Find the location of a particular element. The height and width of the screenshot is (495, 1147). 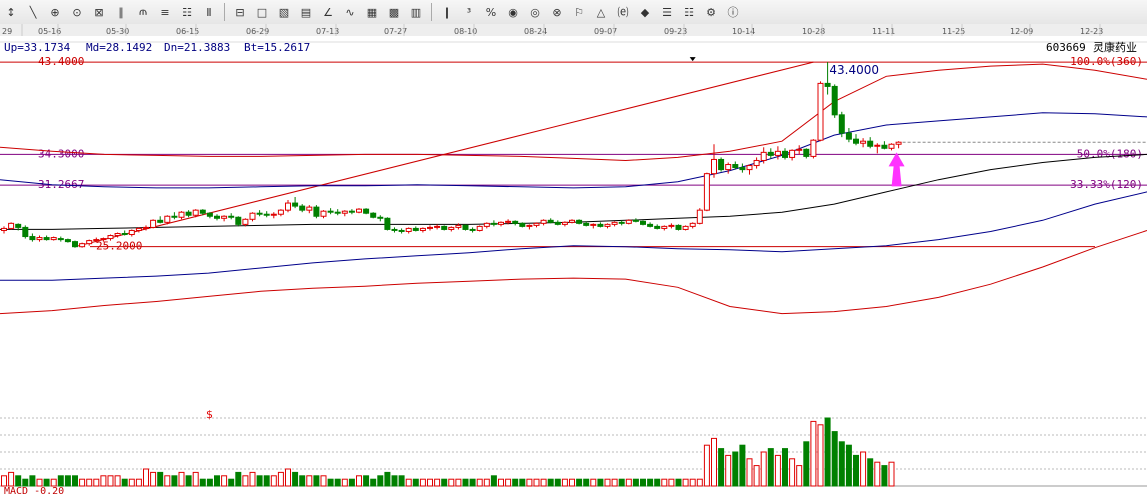

draw-segment-icon: ╲ is located at coordinates (33, 12).